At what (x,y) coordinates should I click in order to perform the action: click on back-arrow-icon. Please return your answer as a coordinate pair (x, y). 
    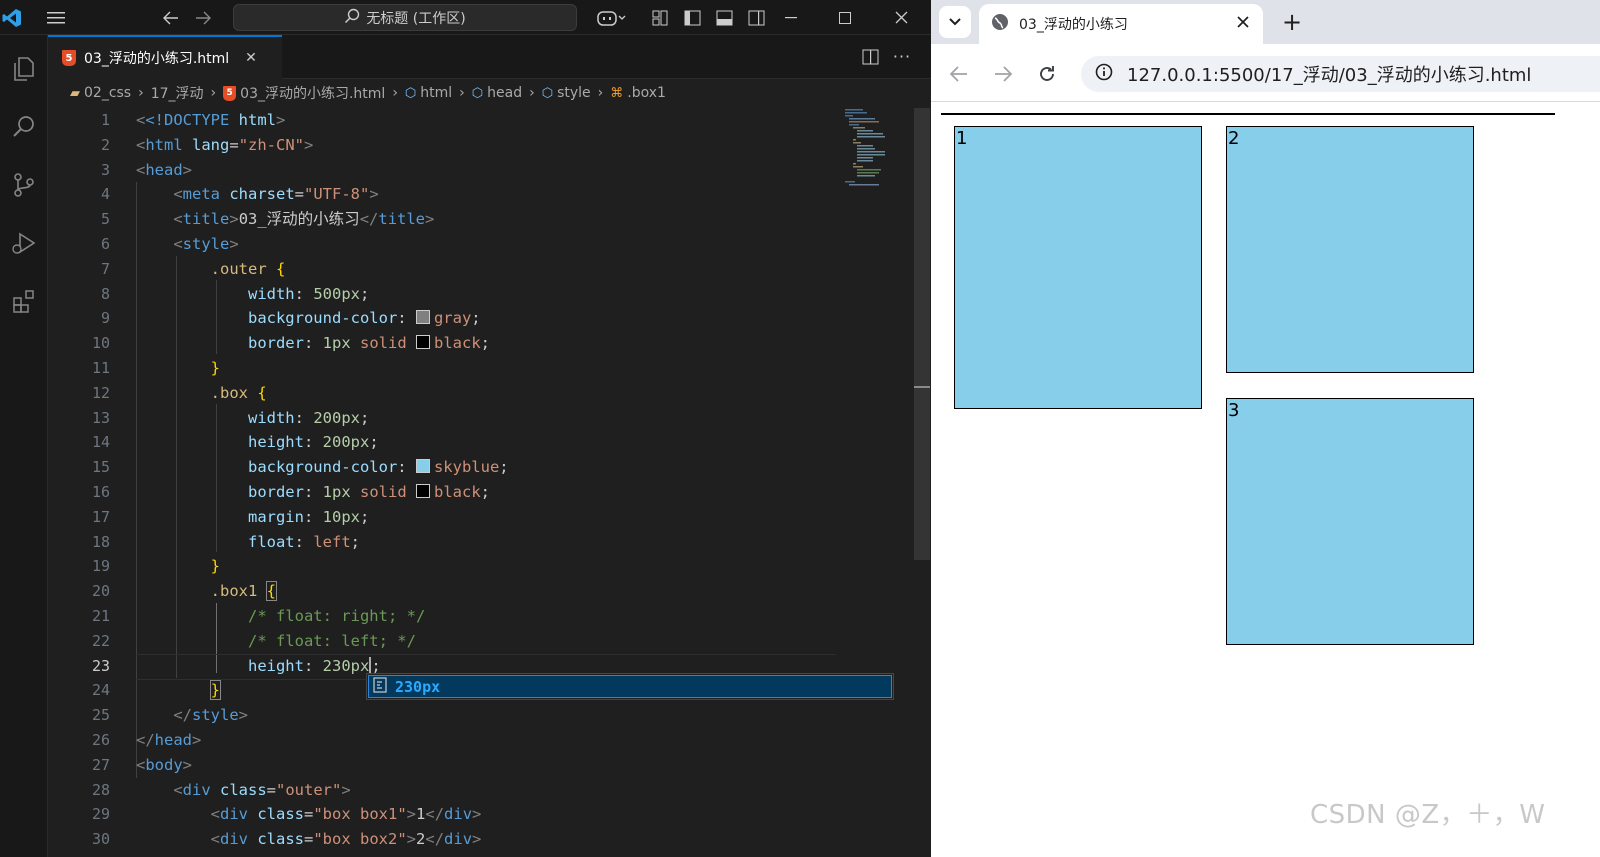
    Looking at the image, I should click on (171, 17).